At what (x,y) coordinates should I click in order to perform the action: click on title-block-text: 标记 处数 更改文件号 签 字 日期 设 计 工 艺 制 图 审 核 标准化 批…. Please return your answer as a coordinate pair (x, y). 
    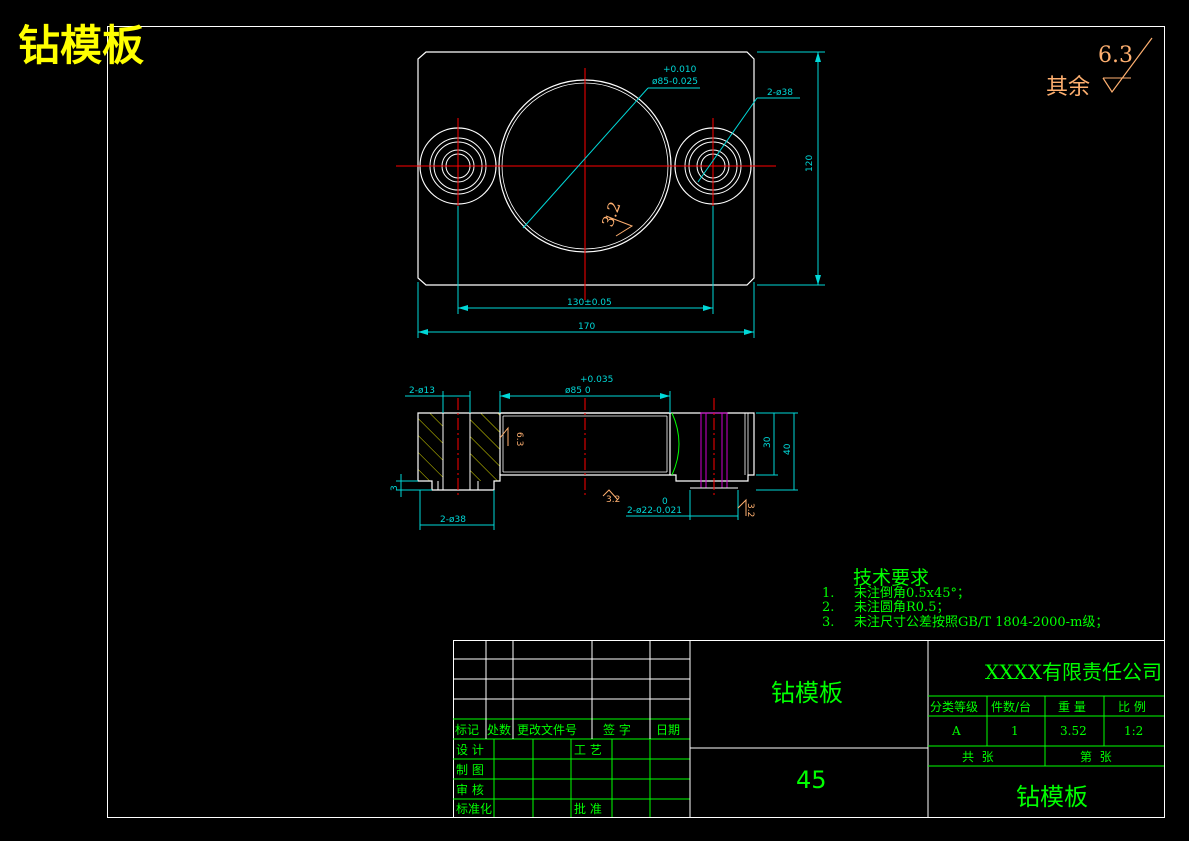
    Looking at the image, I should click on (808, 738).